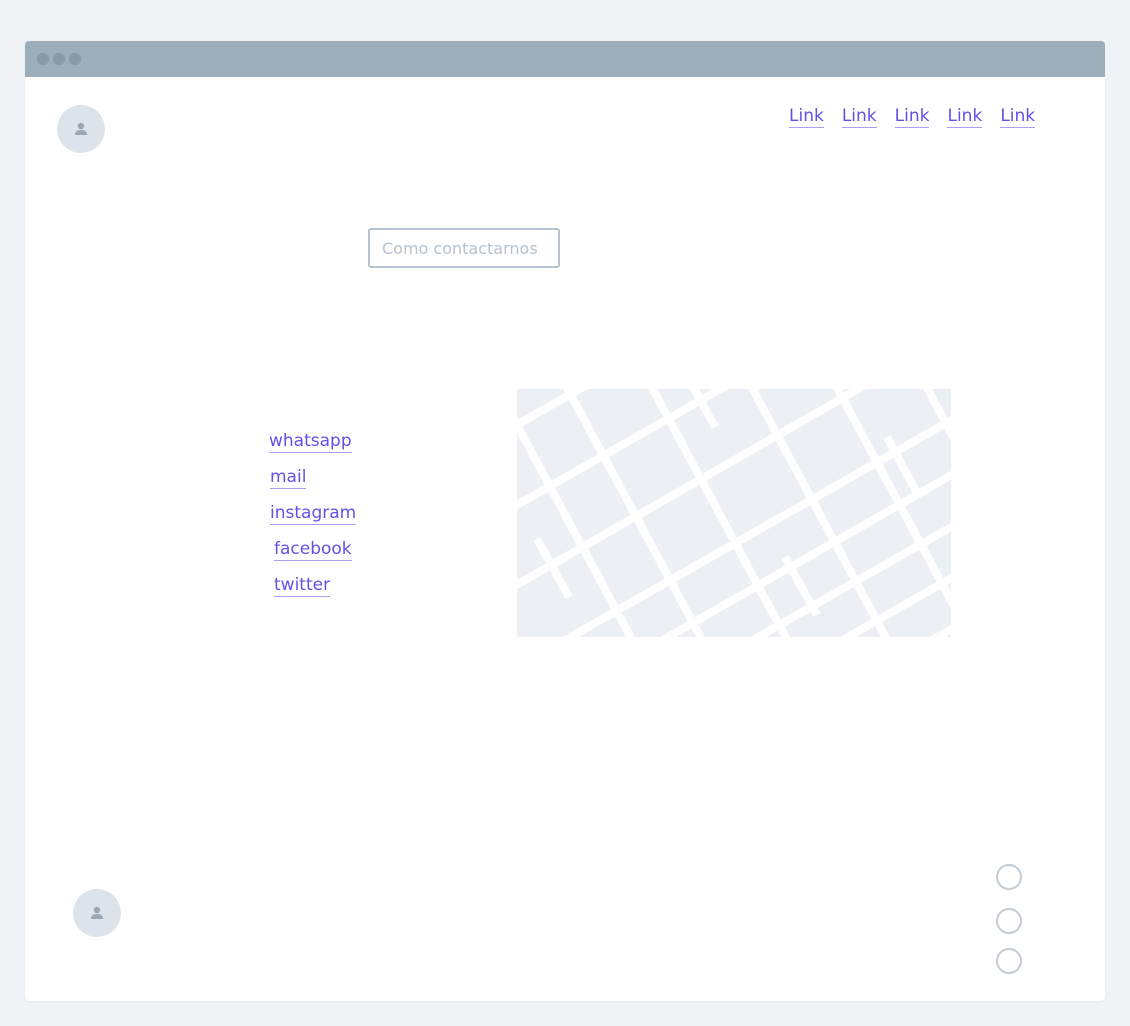  I want to click on footer-avatar, so click(97, 913).